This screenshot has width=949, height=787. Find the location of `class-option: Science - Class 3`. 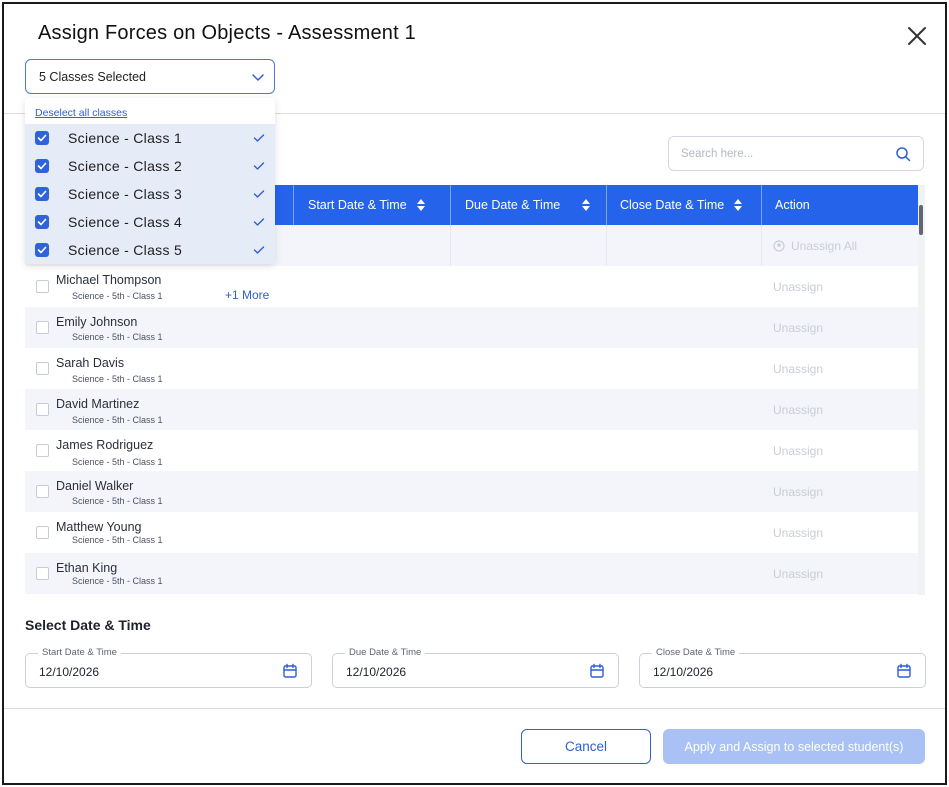

class-option: Science - Class 3 is located at coordinates (150, 194).